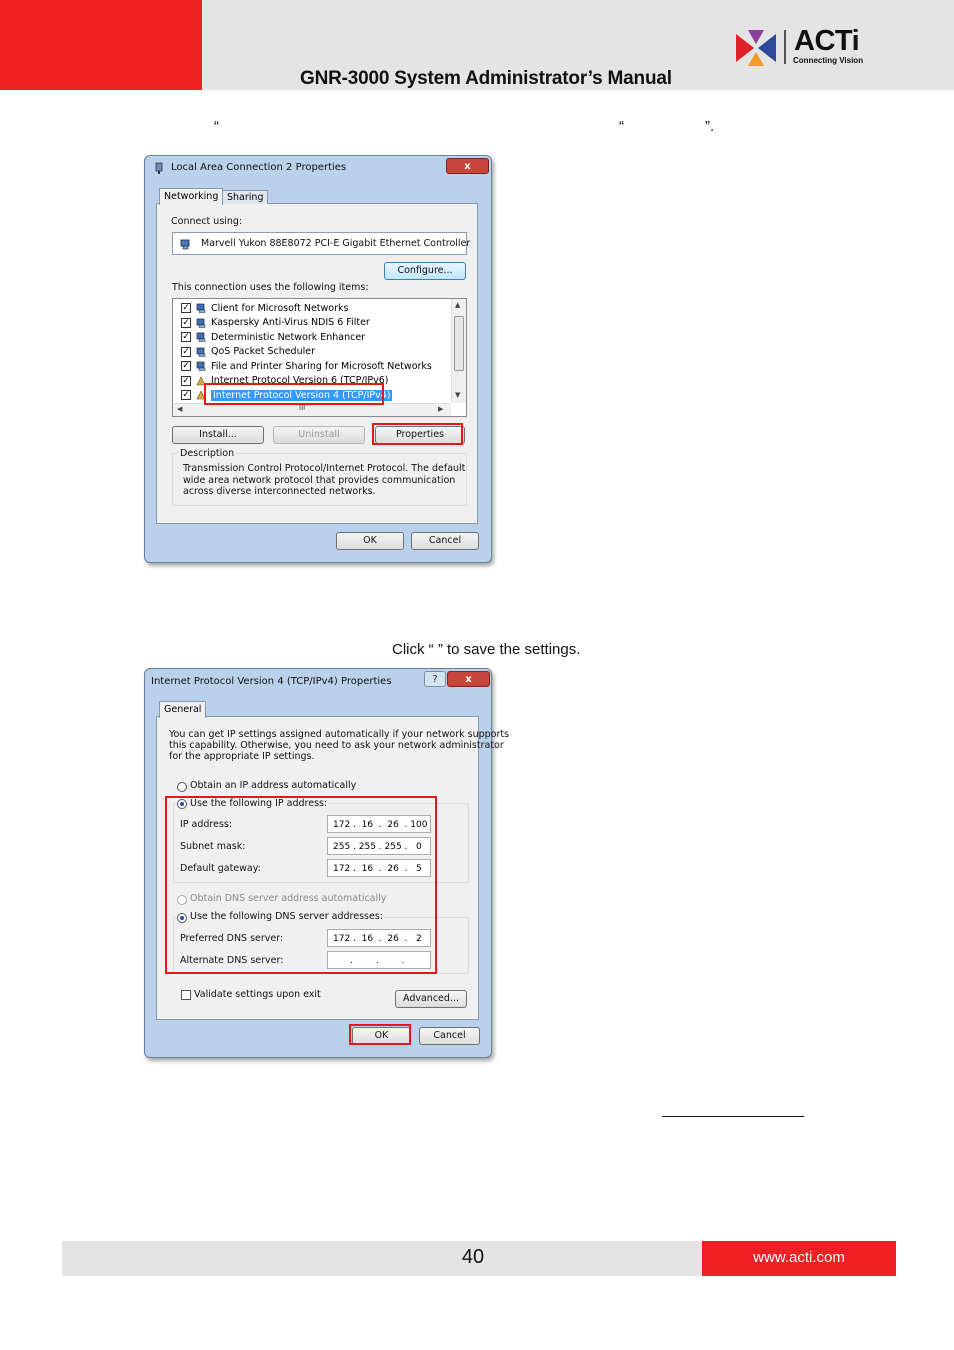 This screenshot has height=1350, width=954. I want to click on scroll-thumb-grip: III, so click(302, 408).